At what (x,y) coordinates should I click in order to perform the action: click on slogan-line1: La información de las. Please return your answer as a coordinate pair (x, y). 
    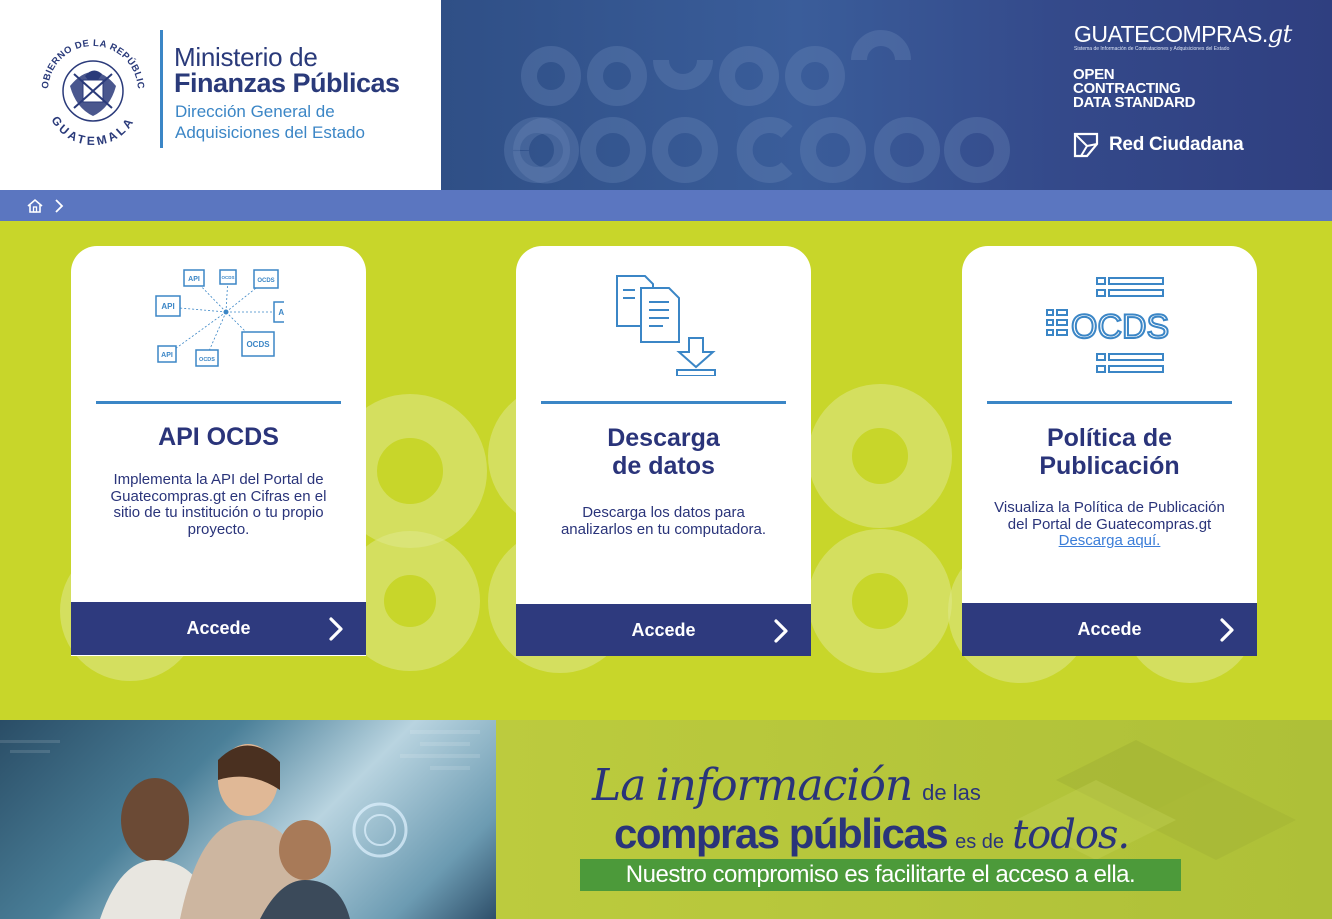
    Looking at the image, I should click on (786, 785).